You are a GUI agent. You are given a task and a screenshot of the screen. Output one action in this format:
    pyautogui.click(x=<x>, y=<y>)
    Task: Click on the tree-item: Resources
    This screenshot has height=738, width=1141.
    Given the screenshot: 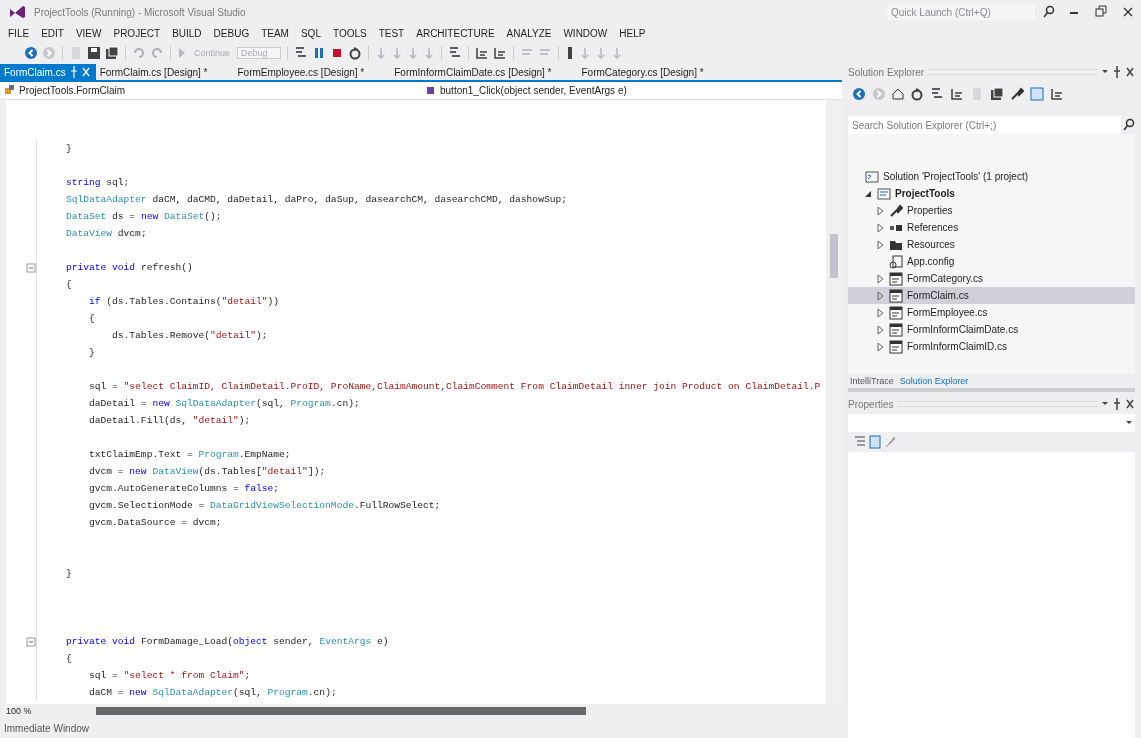 What is the action you would take?
    pyautogui.click(x=991, y=244)
    